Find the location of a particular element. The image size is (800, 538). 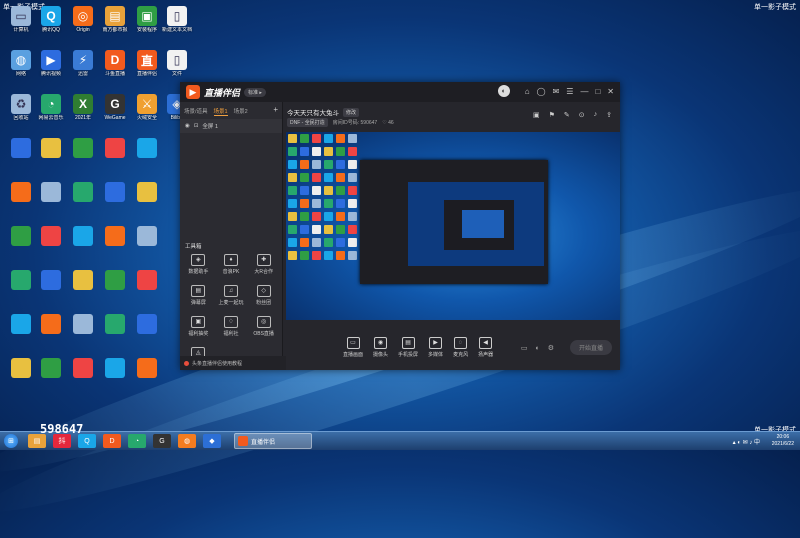

taskbar-app-icon: ◍ is located at coordinates (187, 441).